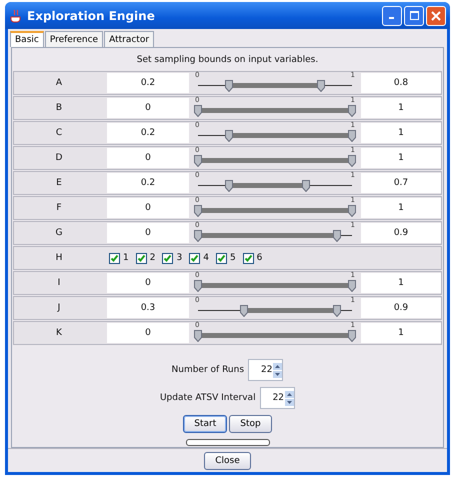  Describe the element at coordinates (16, 15) in the screenshot. I see `coffee-cup-icon` at that location.